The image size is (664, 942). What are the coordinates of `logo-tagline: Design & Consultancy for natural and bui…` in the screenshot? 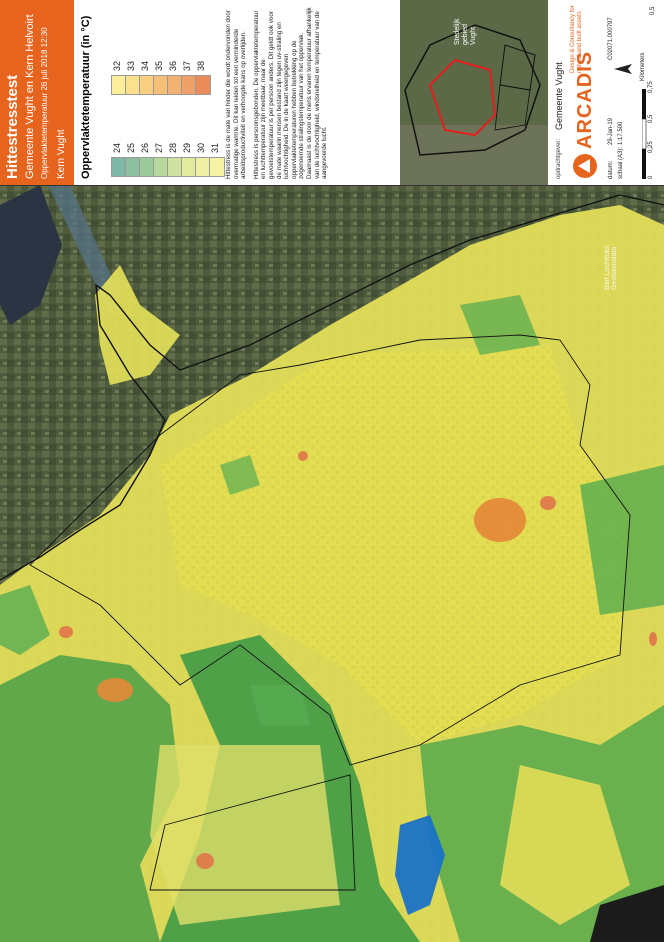 It's located at (576, 39).